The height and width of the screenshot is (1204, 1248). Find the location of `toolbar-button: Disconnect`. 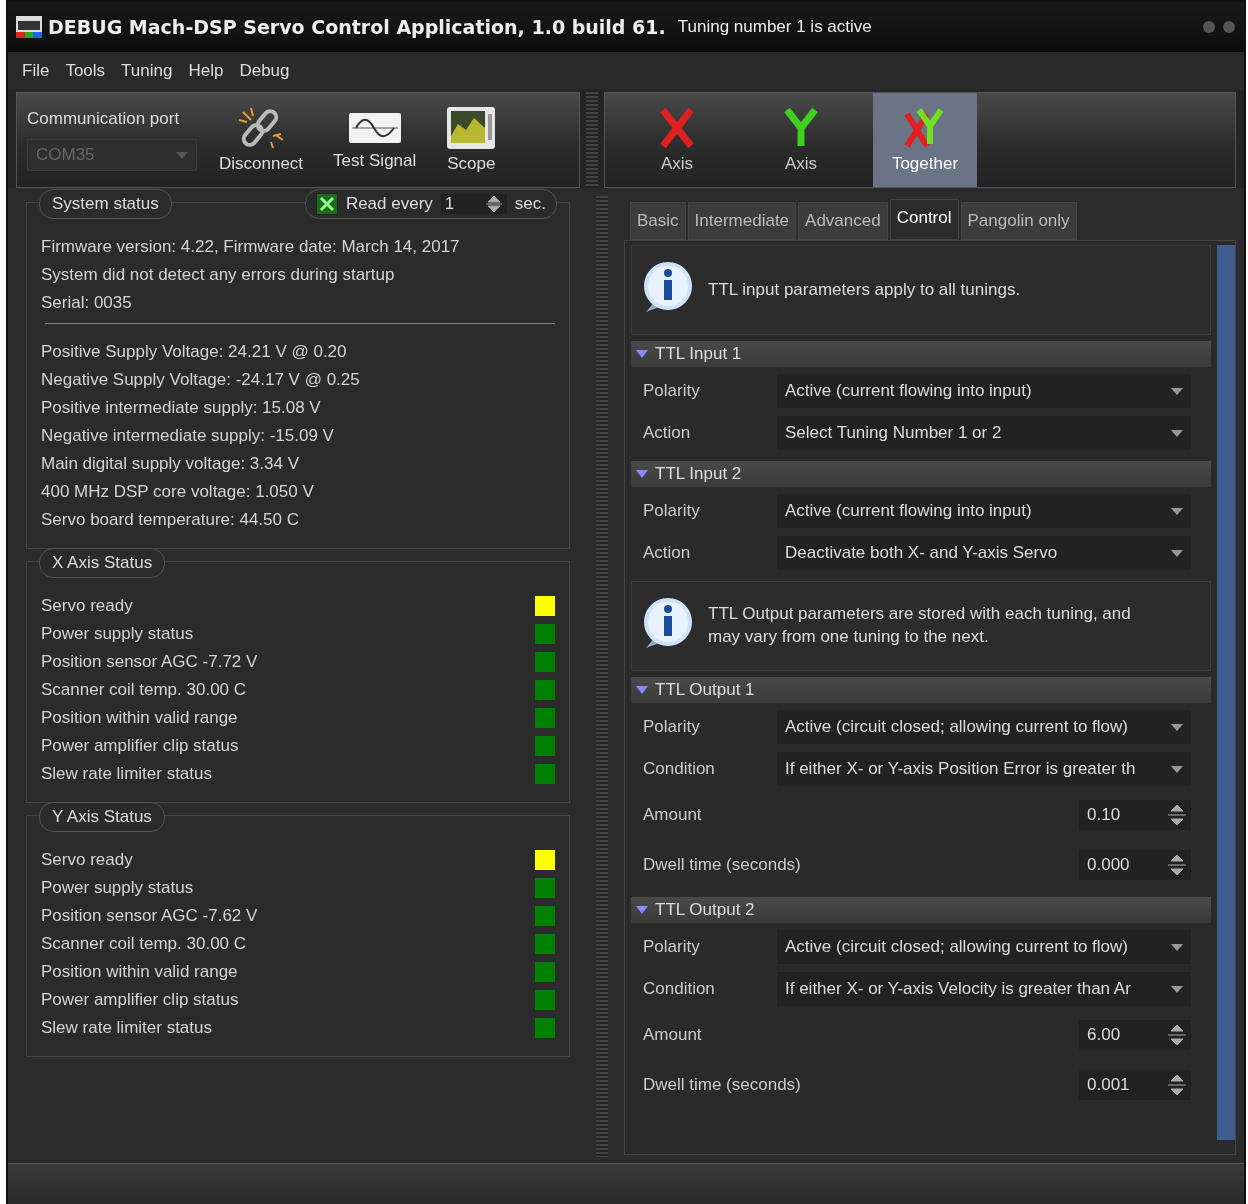

toolbar-button: Disconnect is located at coordinates (261, 140).